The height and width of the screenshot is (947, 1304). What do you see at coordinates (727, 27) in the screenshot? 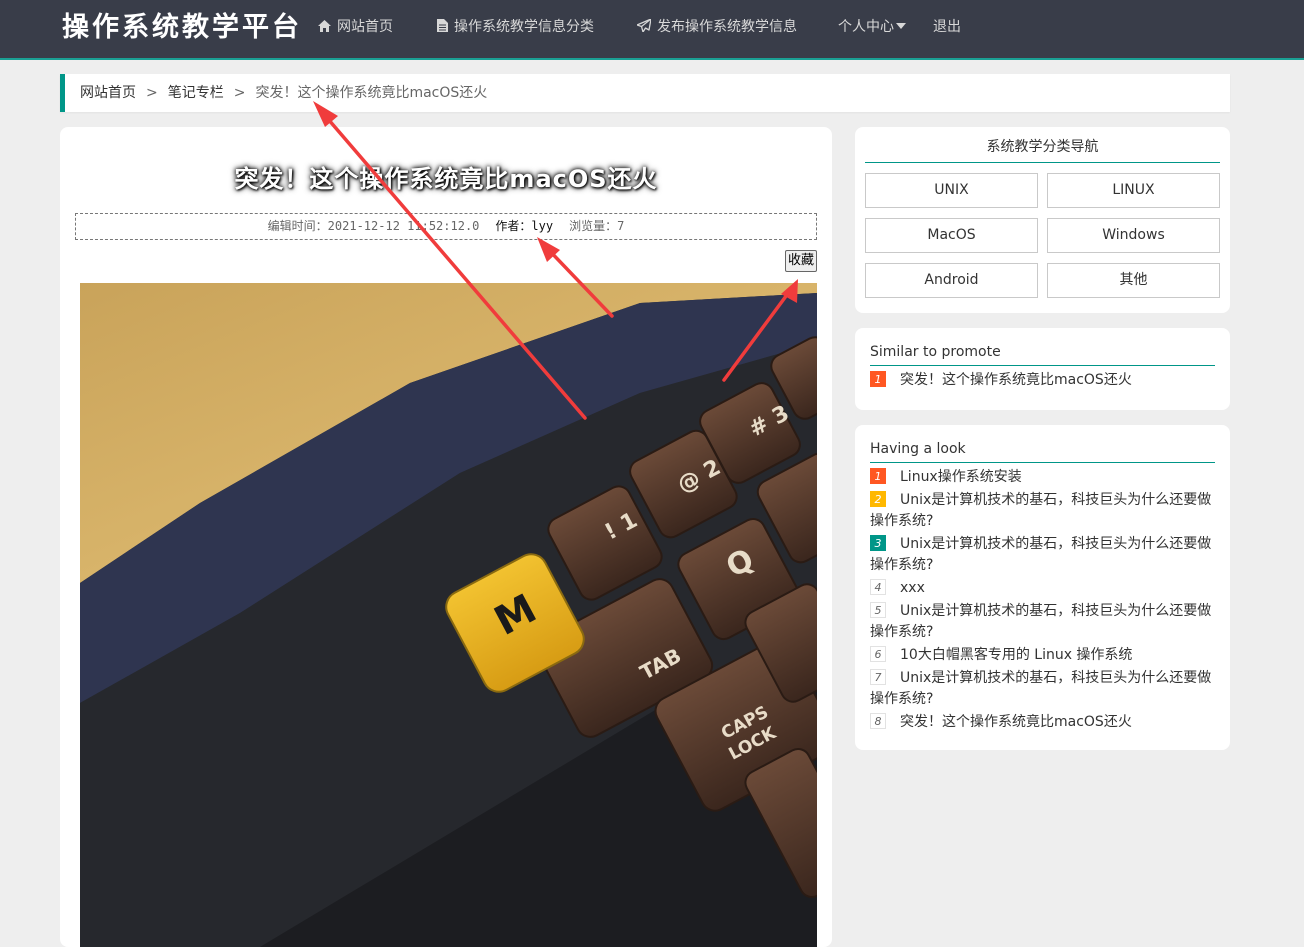
I see `nav-publish-label: 发布操作系统教学信息` at bounding box center [727, 27].